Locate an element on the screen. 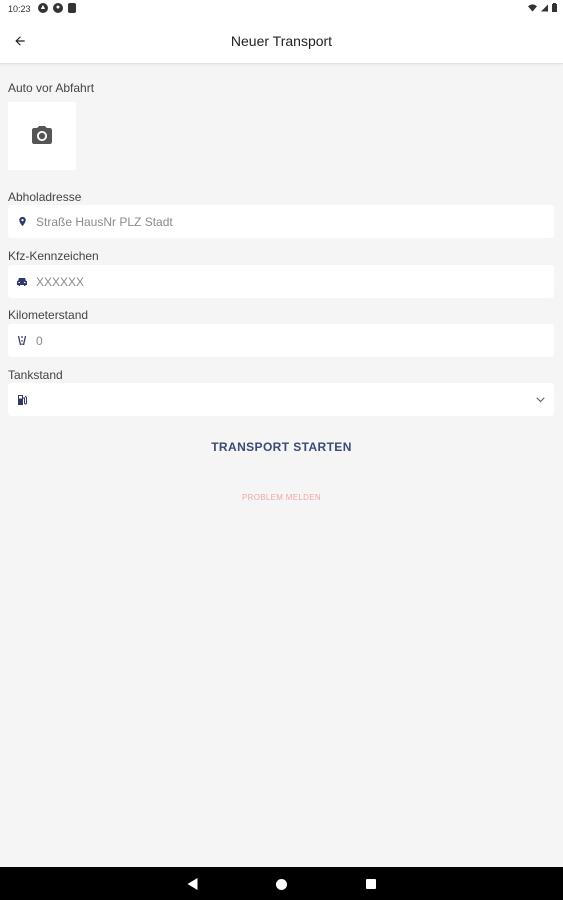 Image resolution: width=563 pixels, height=900 pixels. wifi-icon is located at coordinates (532, 7).